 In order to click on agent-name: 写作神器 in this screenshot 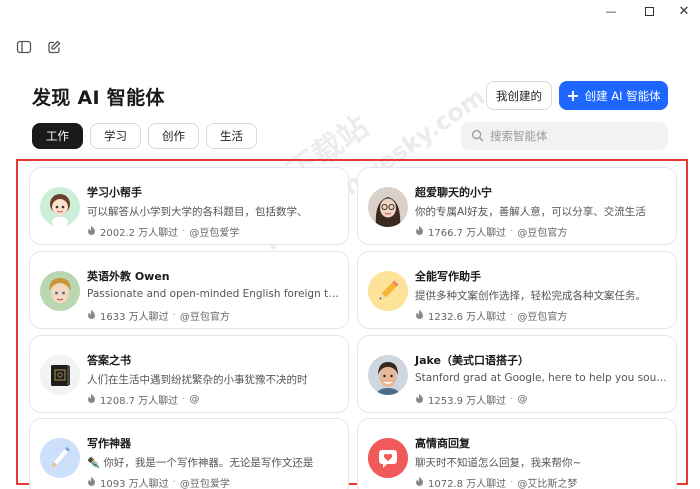, I will do `click(109, 443)`.